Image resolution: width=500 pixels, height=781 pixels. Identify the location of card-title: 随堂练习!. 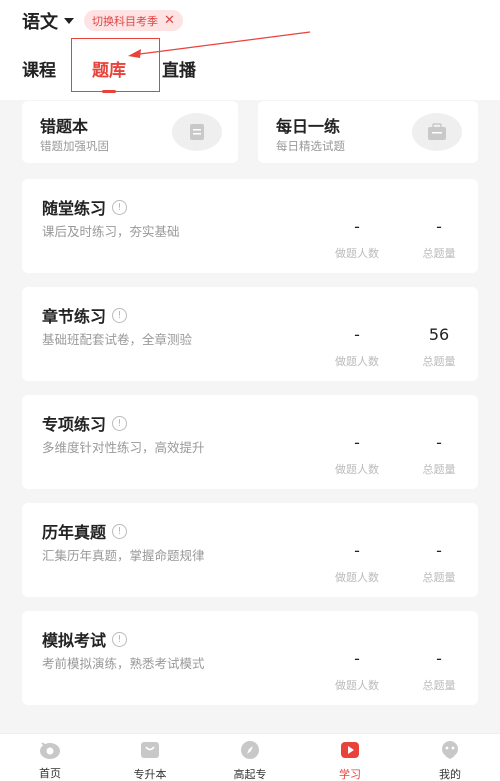
(85, 207).